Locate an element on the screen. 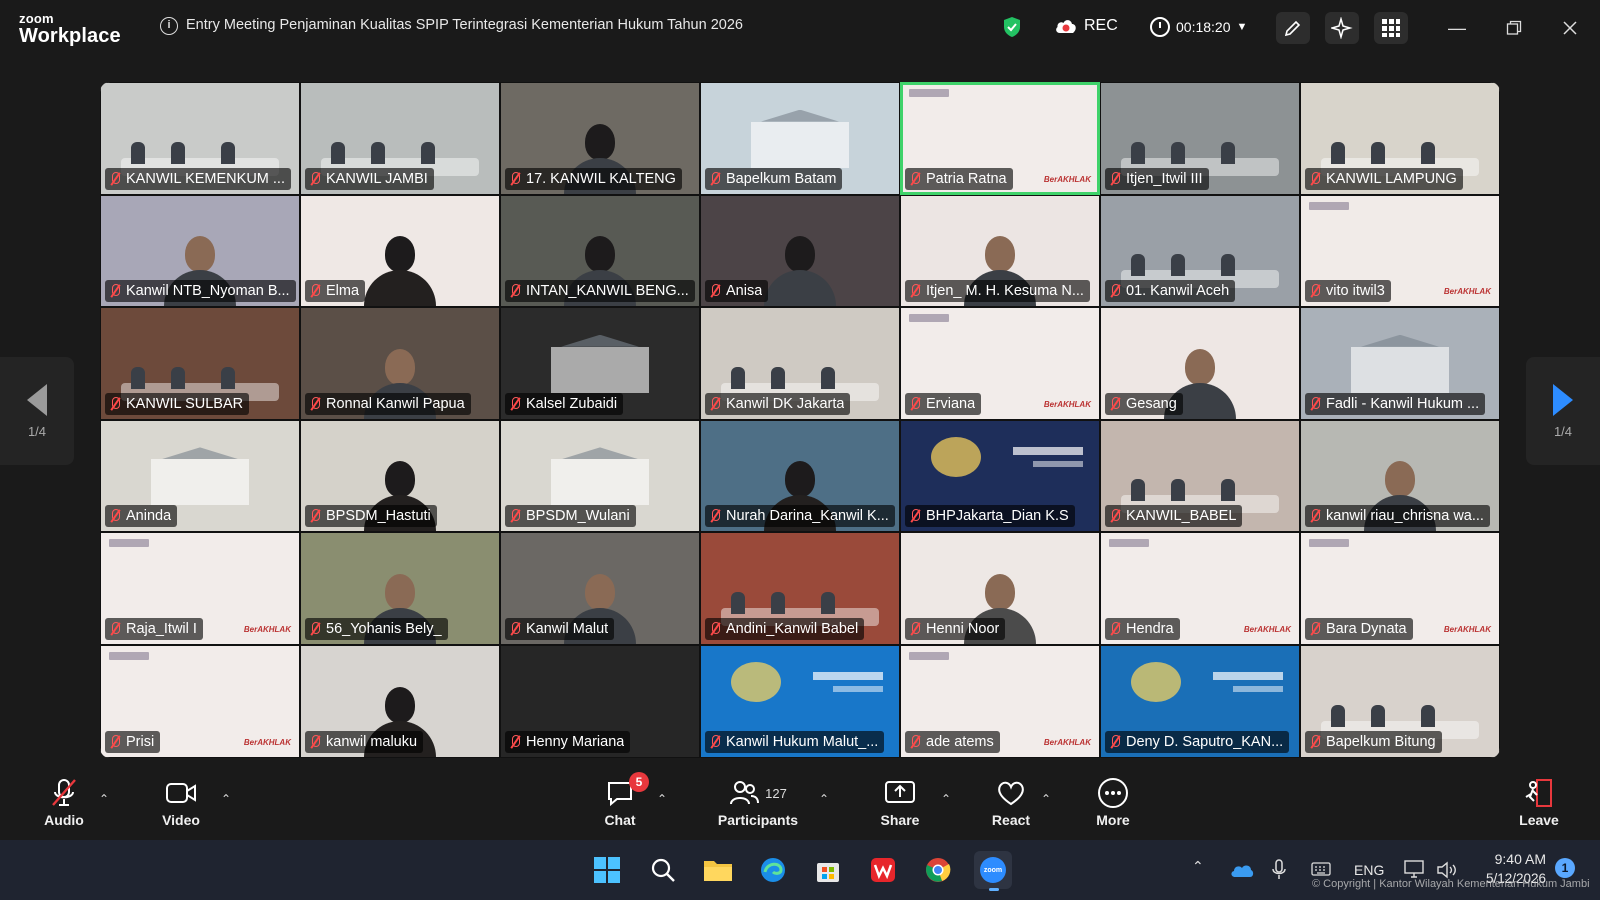 This screenshot has width=1600, height=900. onedrive-icon is located at coordinates (1242, 870).